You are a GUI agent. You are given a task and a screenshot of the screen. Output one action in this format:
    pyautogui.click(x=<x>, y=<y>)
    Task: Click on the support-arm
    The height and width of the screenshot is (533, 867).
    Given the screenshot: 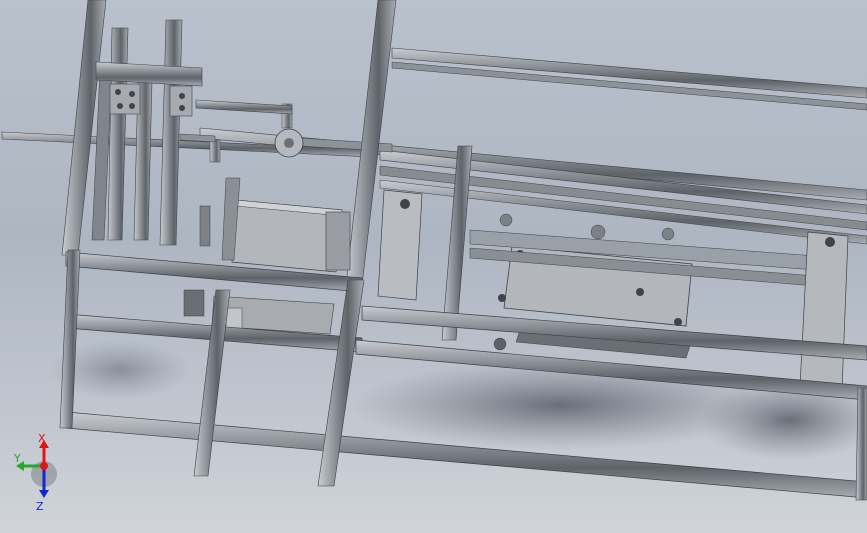 What is the action you would take?
    pyautogui.click(x=244, y=107)
    